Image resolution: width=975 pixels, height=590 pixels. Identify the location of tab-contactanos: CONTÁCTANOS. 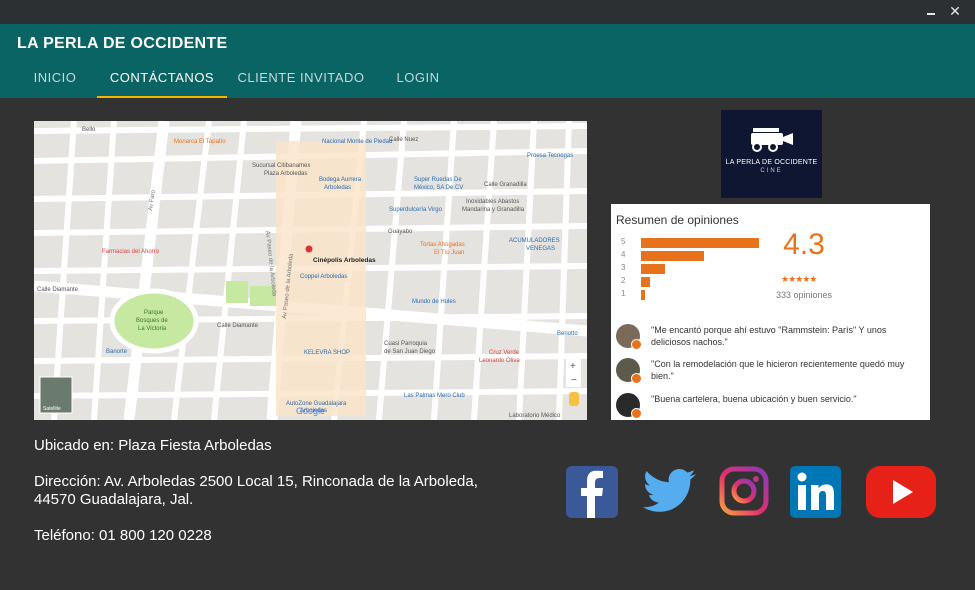
(162, 84).